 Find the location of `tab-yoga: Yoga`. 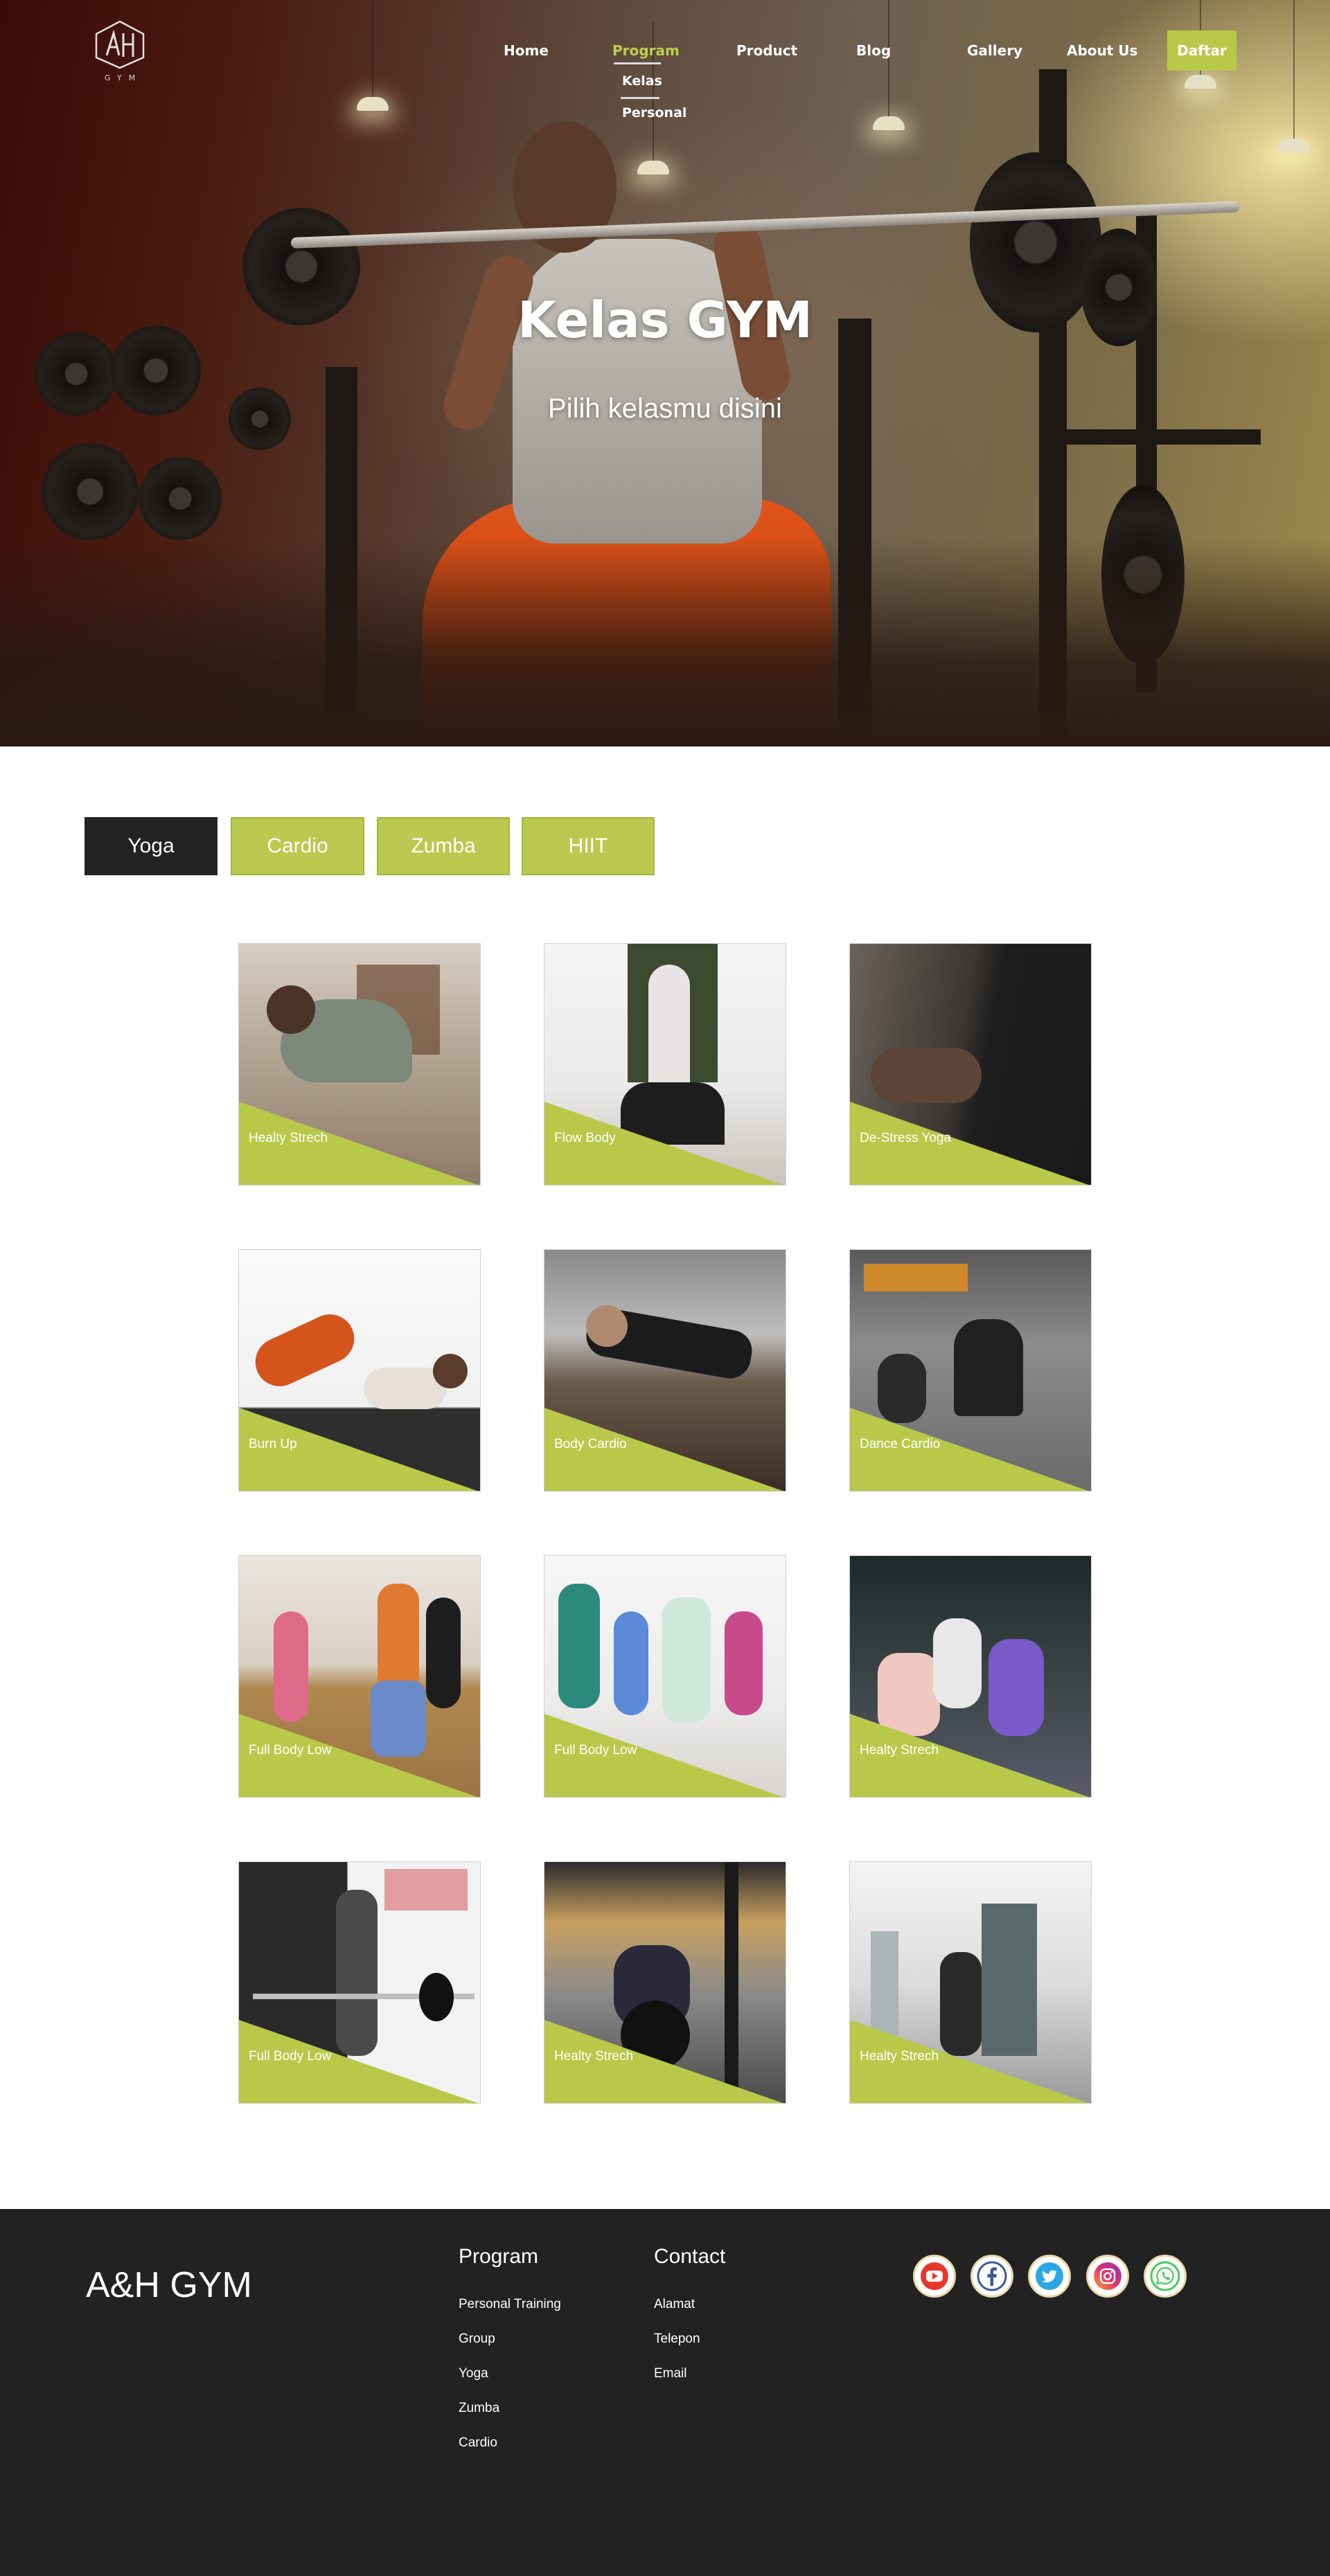

tab-yoga: Yoga is located at coordinates (151, 846).